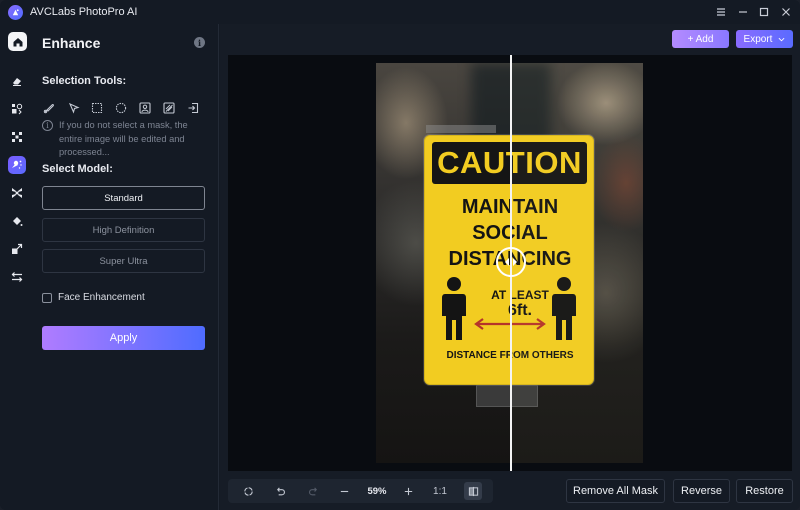 This screenshot has width=800, height=510. What do you see at coordinates (721, 12) in the screenshot?
I see `menu-icon` at bounding box center [721, 12].